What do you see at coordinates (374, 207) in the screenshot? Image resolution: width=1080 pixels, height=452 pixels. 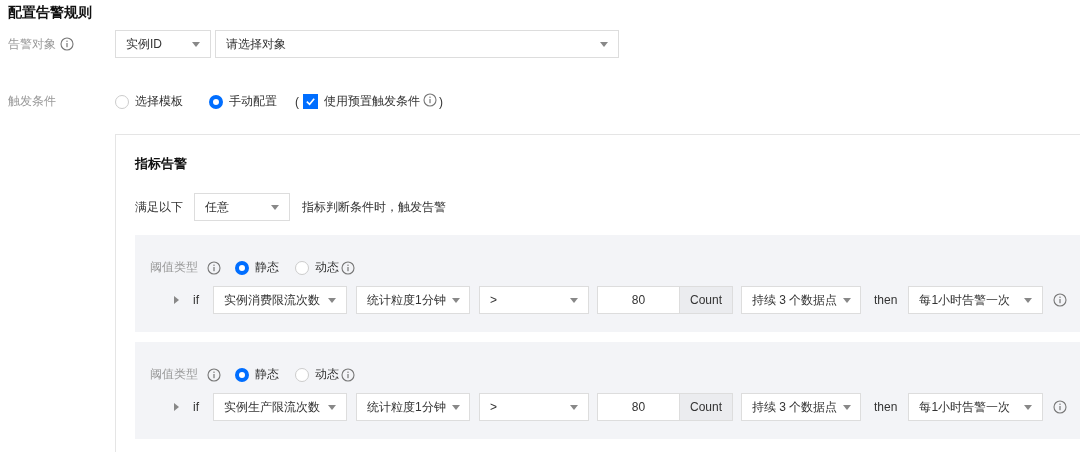 I see `match-label: 指标判断条件时，触发告警` at bounding box center [374, 207].